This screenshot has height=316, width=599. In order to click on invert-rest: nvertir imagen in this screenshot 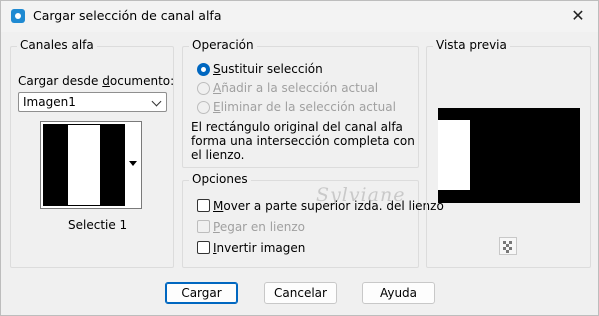, I will do `click(261, 248)`.